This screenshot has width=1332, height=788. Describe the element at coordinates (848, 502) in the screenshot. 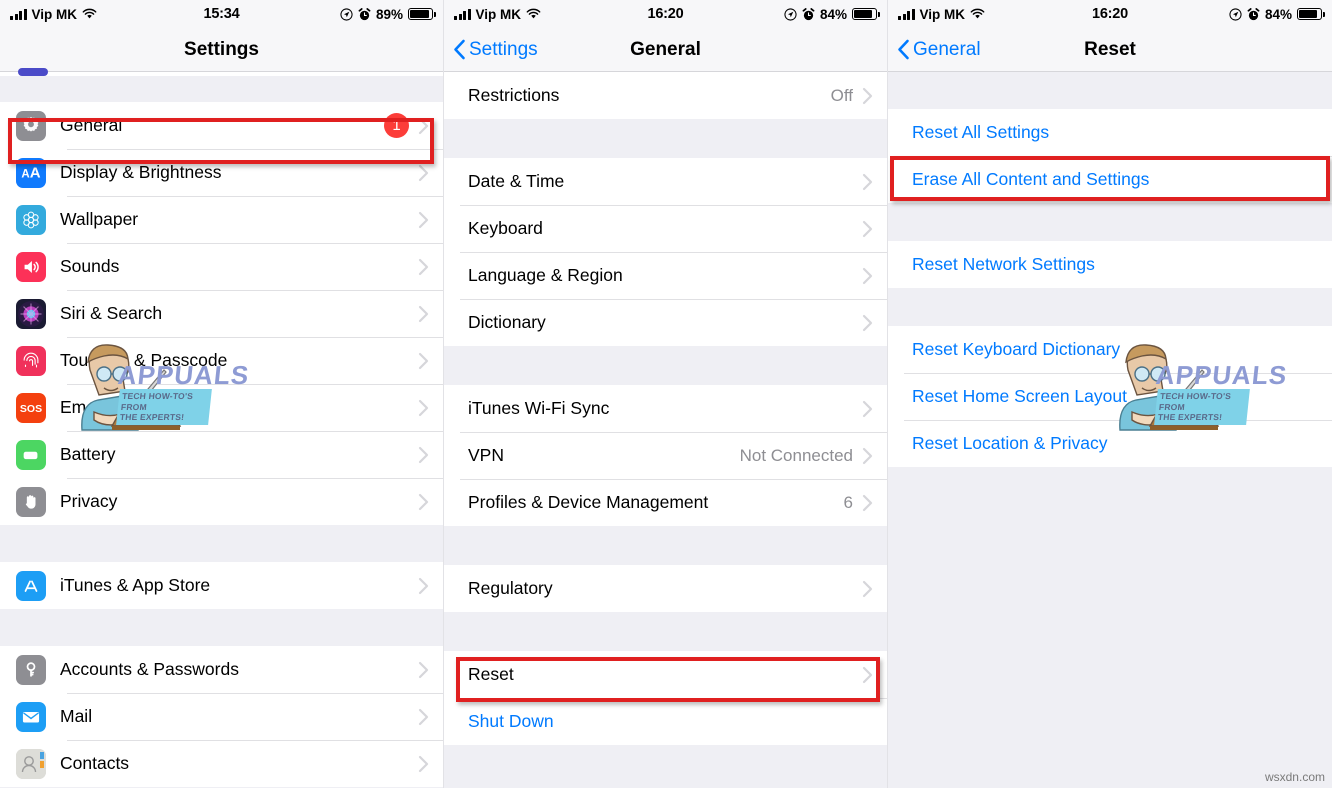

I see `row-detail: 6` at that location.